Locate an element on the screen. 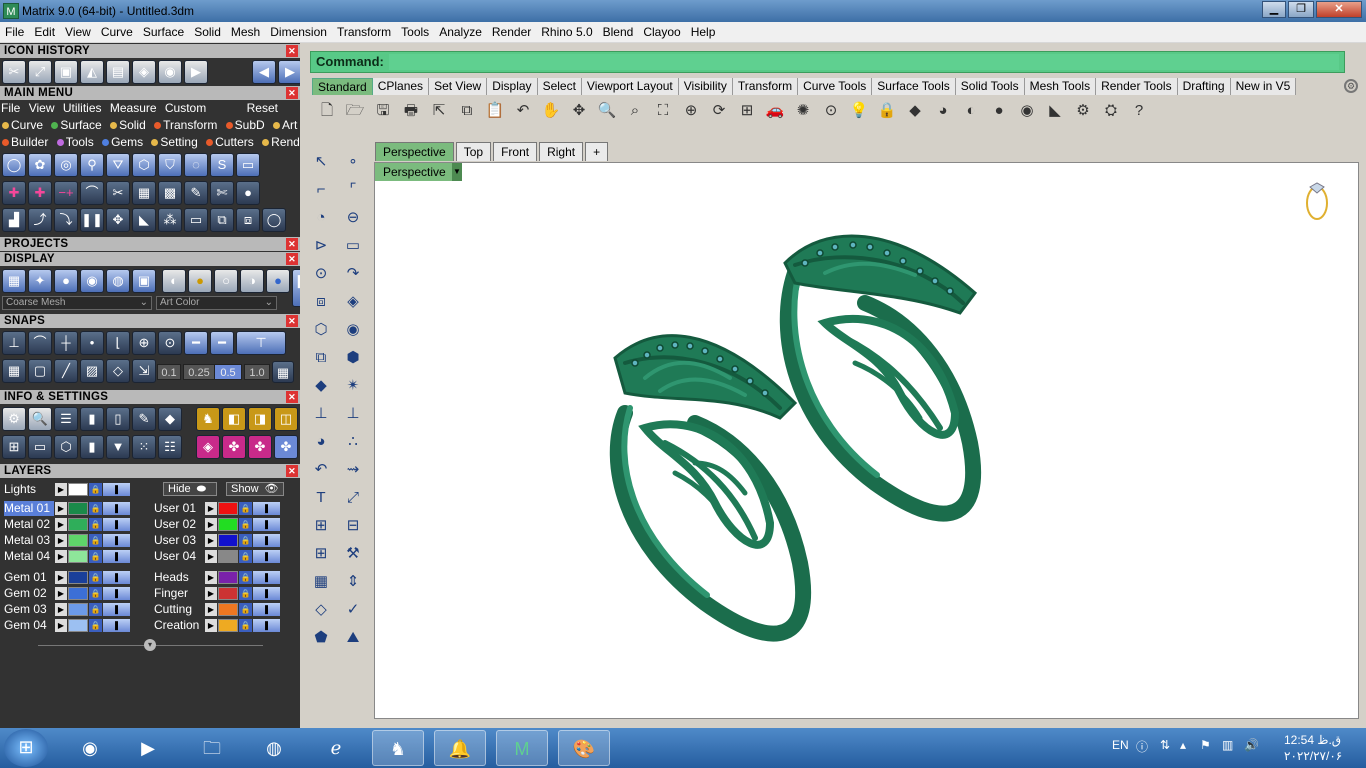 This screenshot has width=1366, height=768. side-tool-icon: ⬢ is located at coordinates (353, 358).